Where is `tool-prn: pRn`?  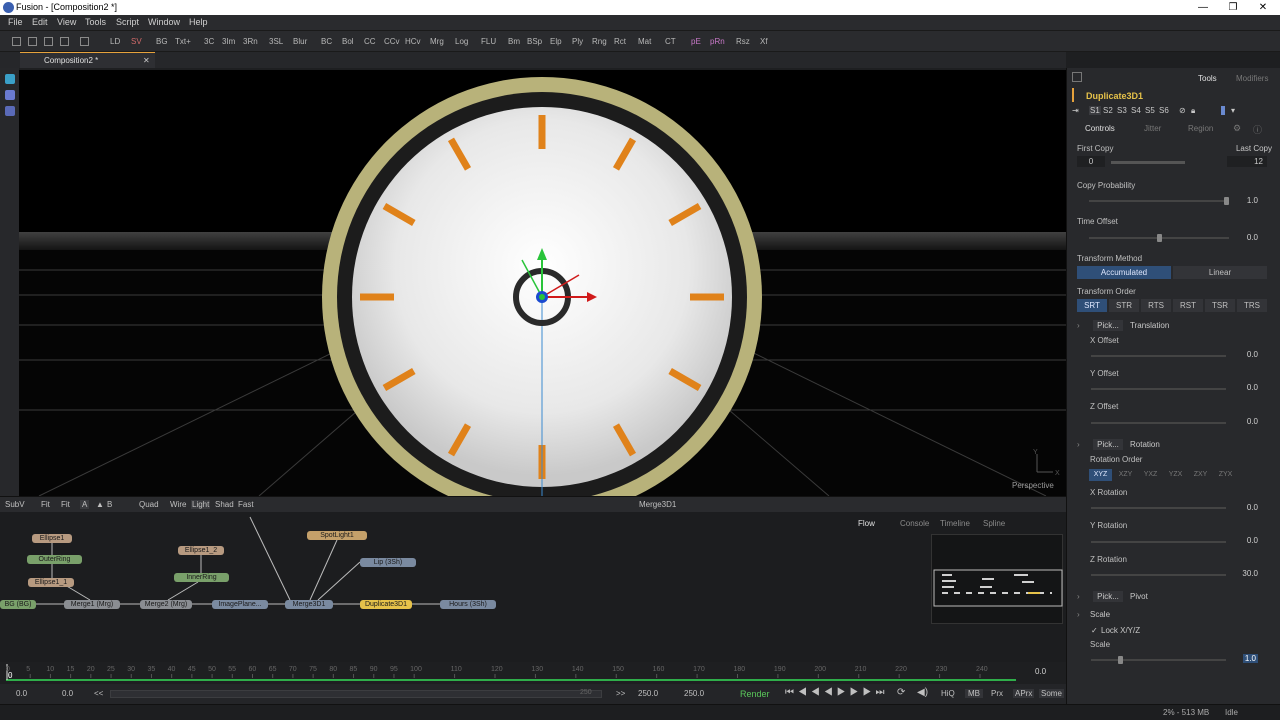 tool-prn: pRn is located at coordinates (717, 41).